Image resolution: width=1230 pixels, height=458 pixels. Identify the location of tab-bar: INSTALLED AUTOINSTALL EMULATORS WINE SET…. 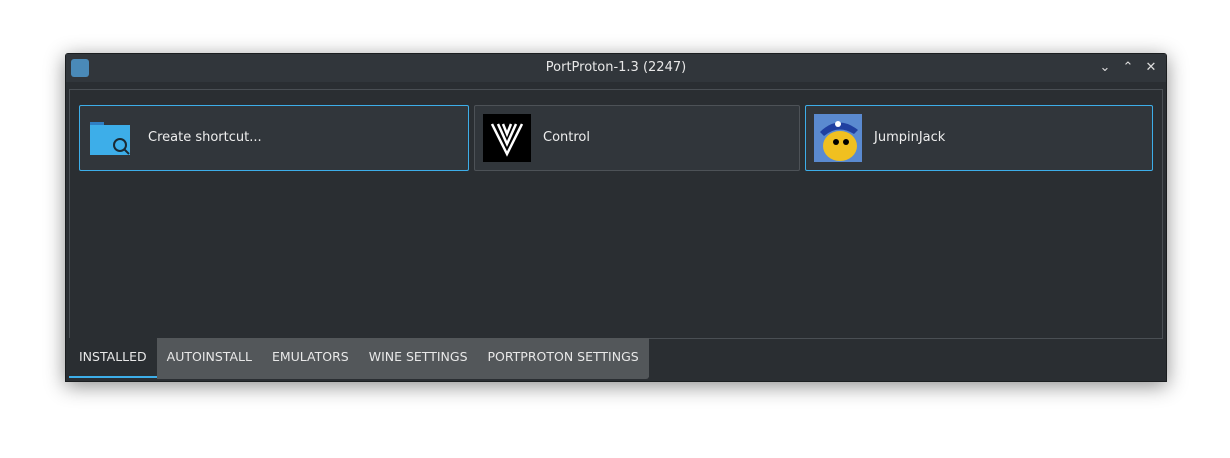
(359, 358).